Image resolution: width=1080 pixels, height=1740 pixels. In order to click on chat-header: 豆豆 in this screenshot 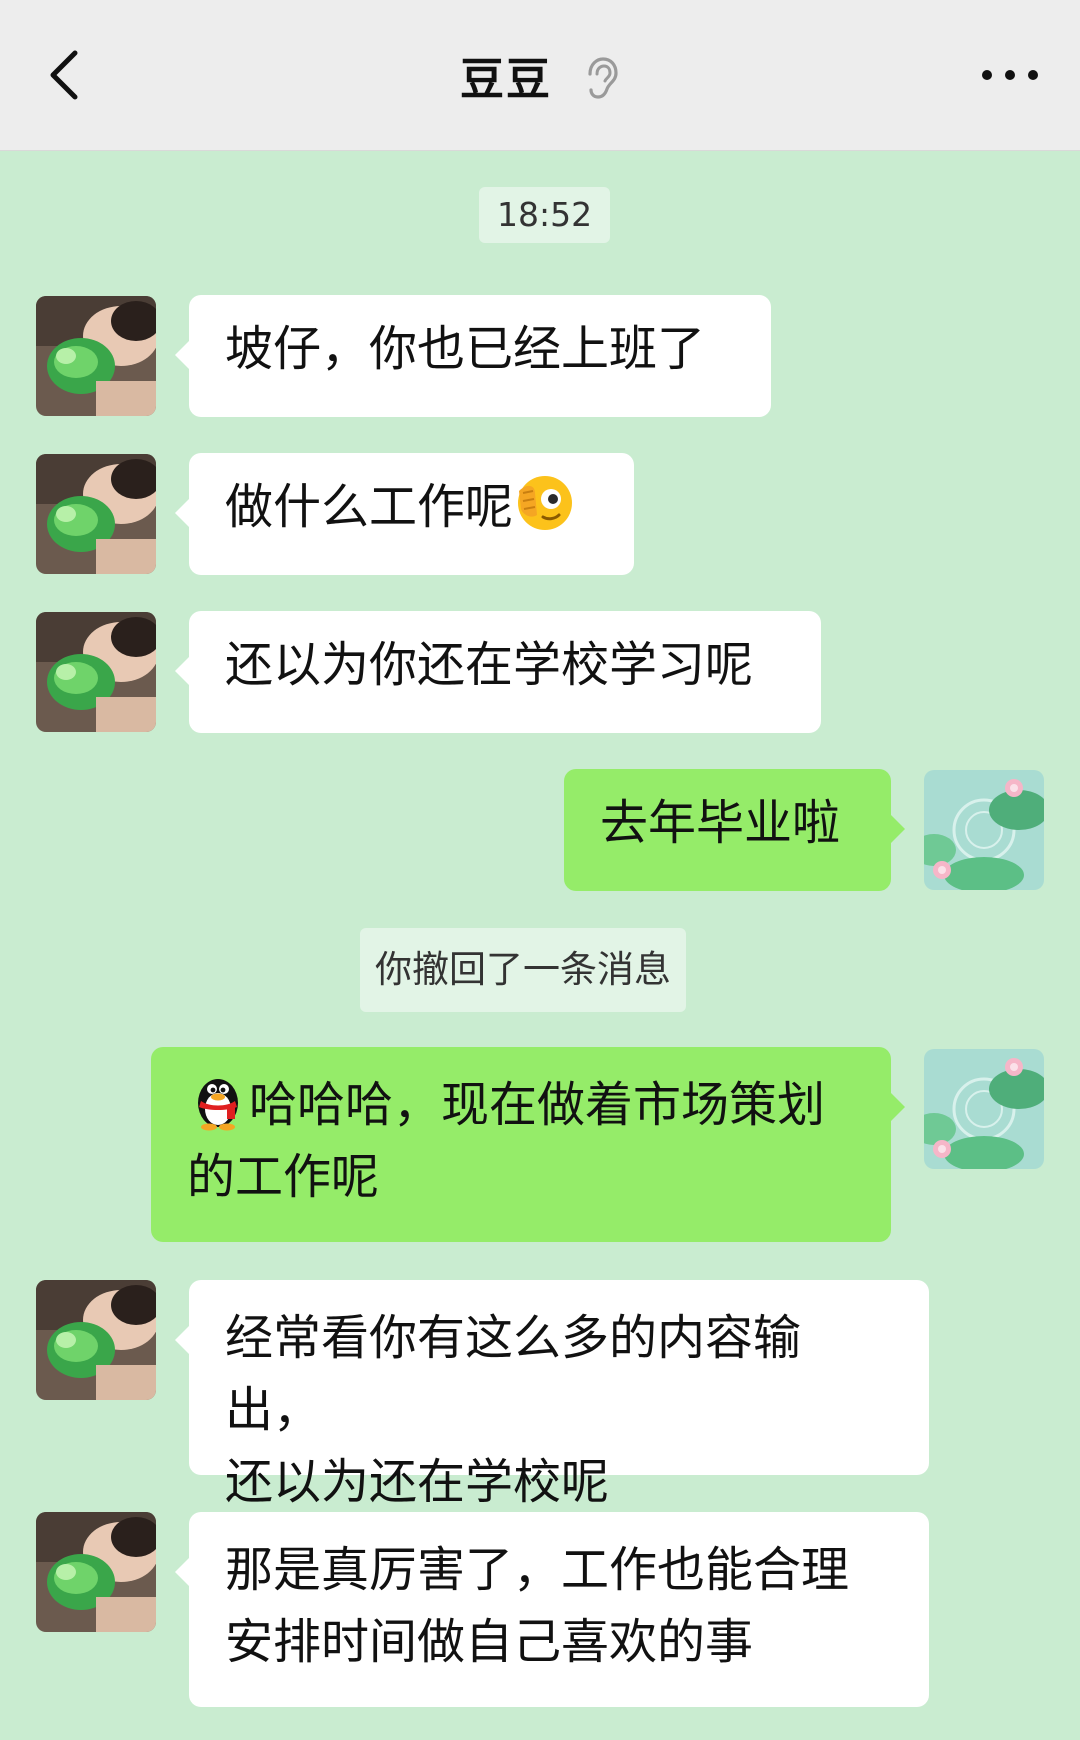, I will do `click(540, 75)`.